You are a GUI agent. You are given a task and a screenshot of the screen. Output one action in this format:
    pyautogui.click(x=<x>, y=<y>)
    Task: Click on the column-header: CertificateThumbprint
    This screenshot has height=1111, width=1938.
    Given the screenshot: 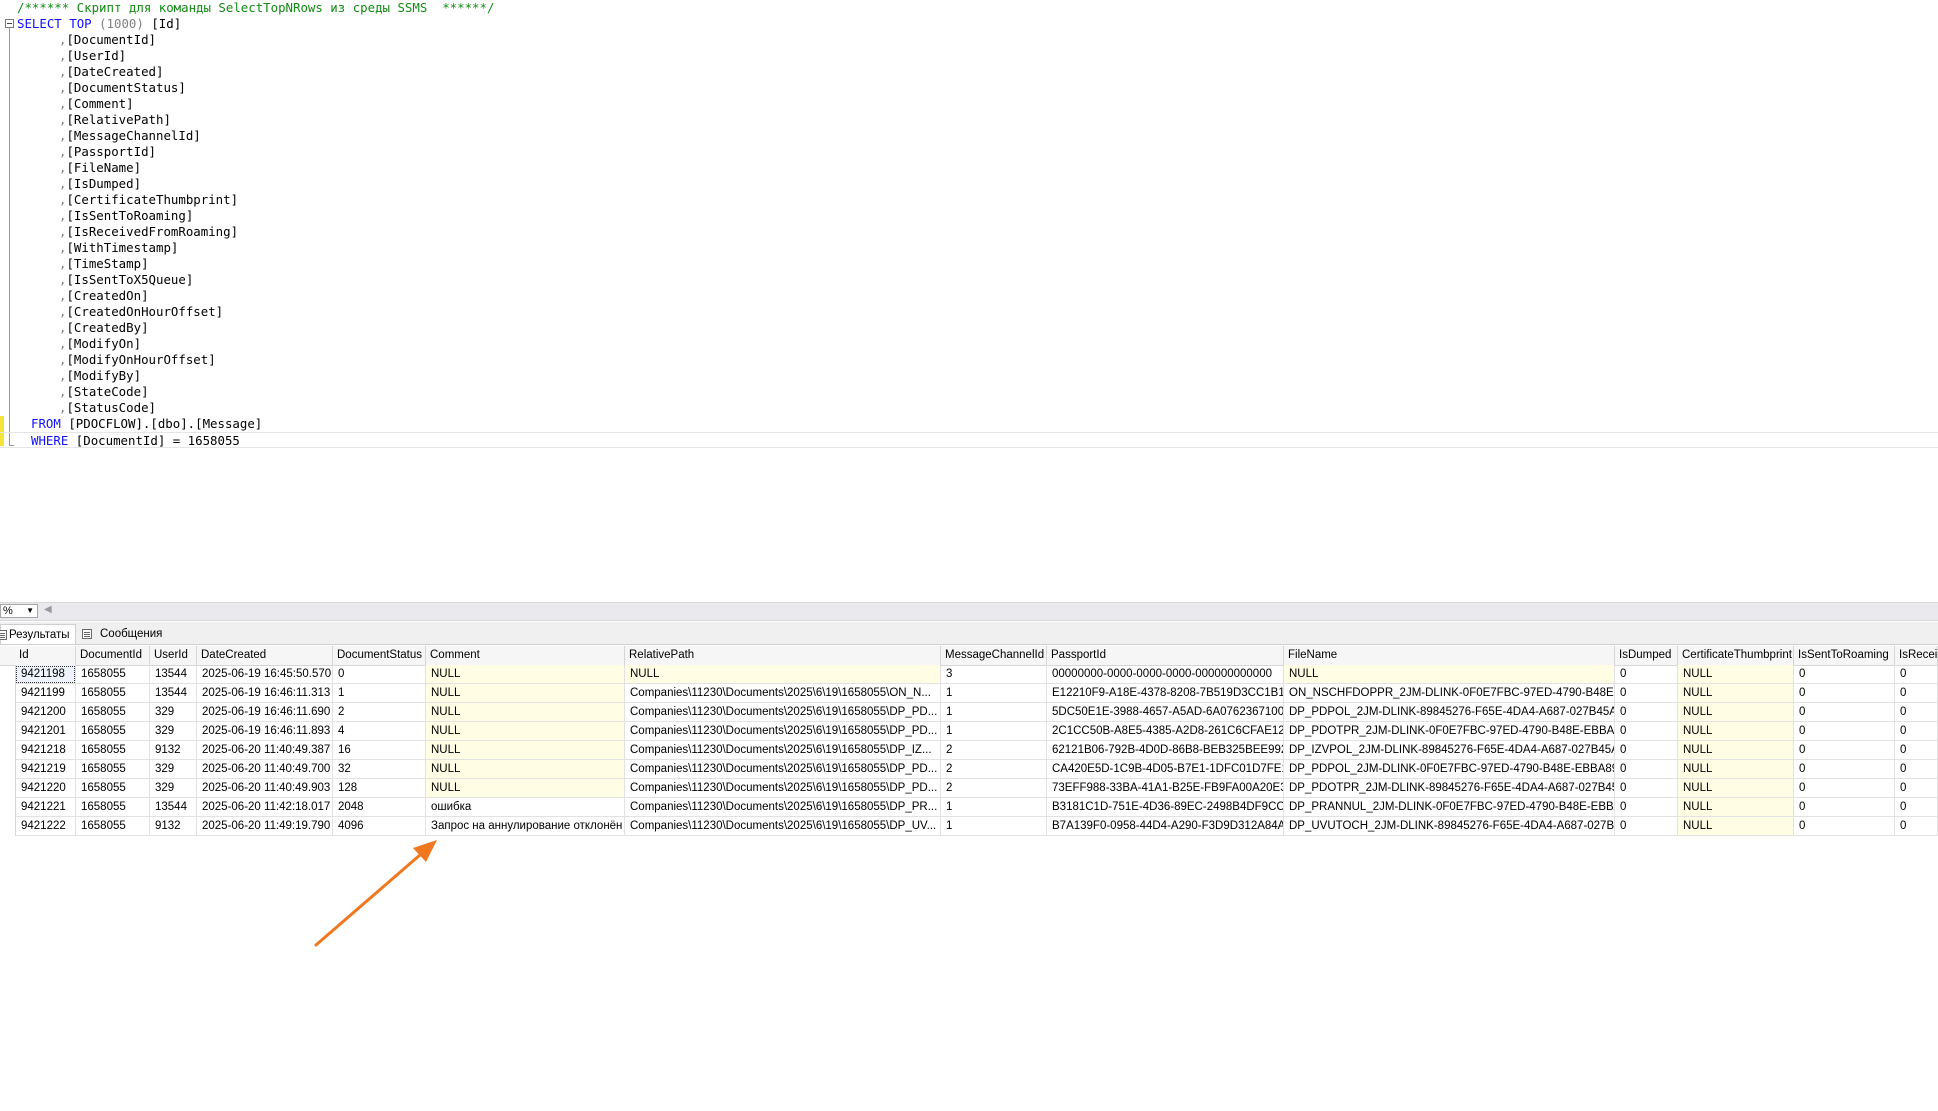 What is the action you would take?
    pyautogui.click(x=1736, y=655)
    